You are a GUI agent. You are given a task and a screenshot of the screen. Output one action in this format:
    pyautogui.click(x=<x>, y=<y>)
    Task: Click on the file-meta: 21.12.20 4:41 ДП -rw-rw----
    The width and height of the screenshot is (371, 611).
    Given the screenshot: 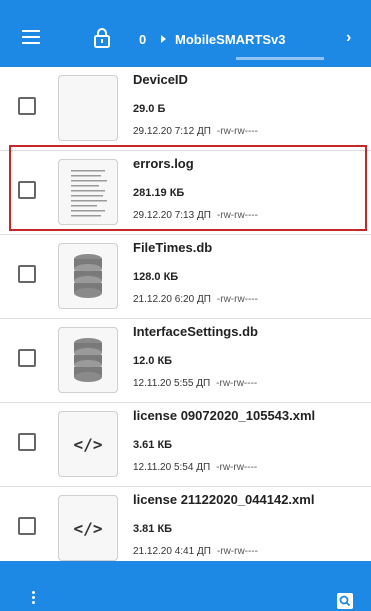 What is the action you would take?
    pyautogui.click(x=195, y=551)
    